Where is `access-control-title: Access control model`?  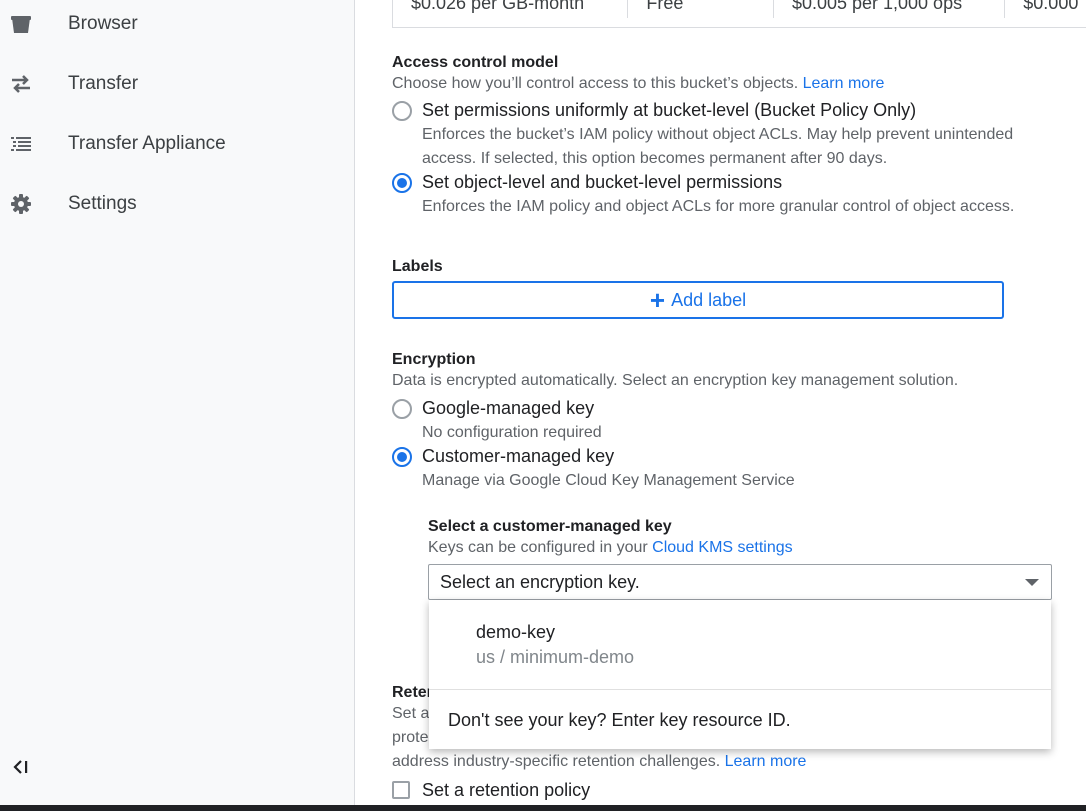
access-control-title: Access control model is located at coordinates (475, 62).